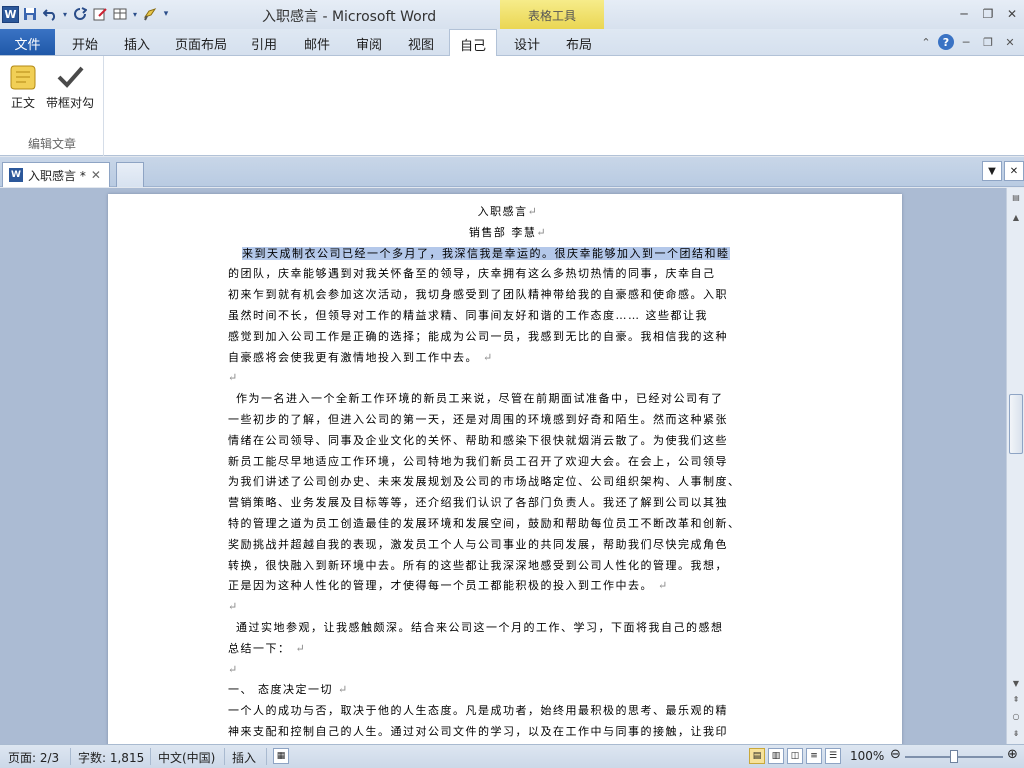 This screenshot has height=768, width=1024. Describe the element at coordinates (23, 85) in the screenshot. I see `zhengwen-button: 正文` at that location.